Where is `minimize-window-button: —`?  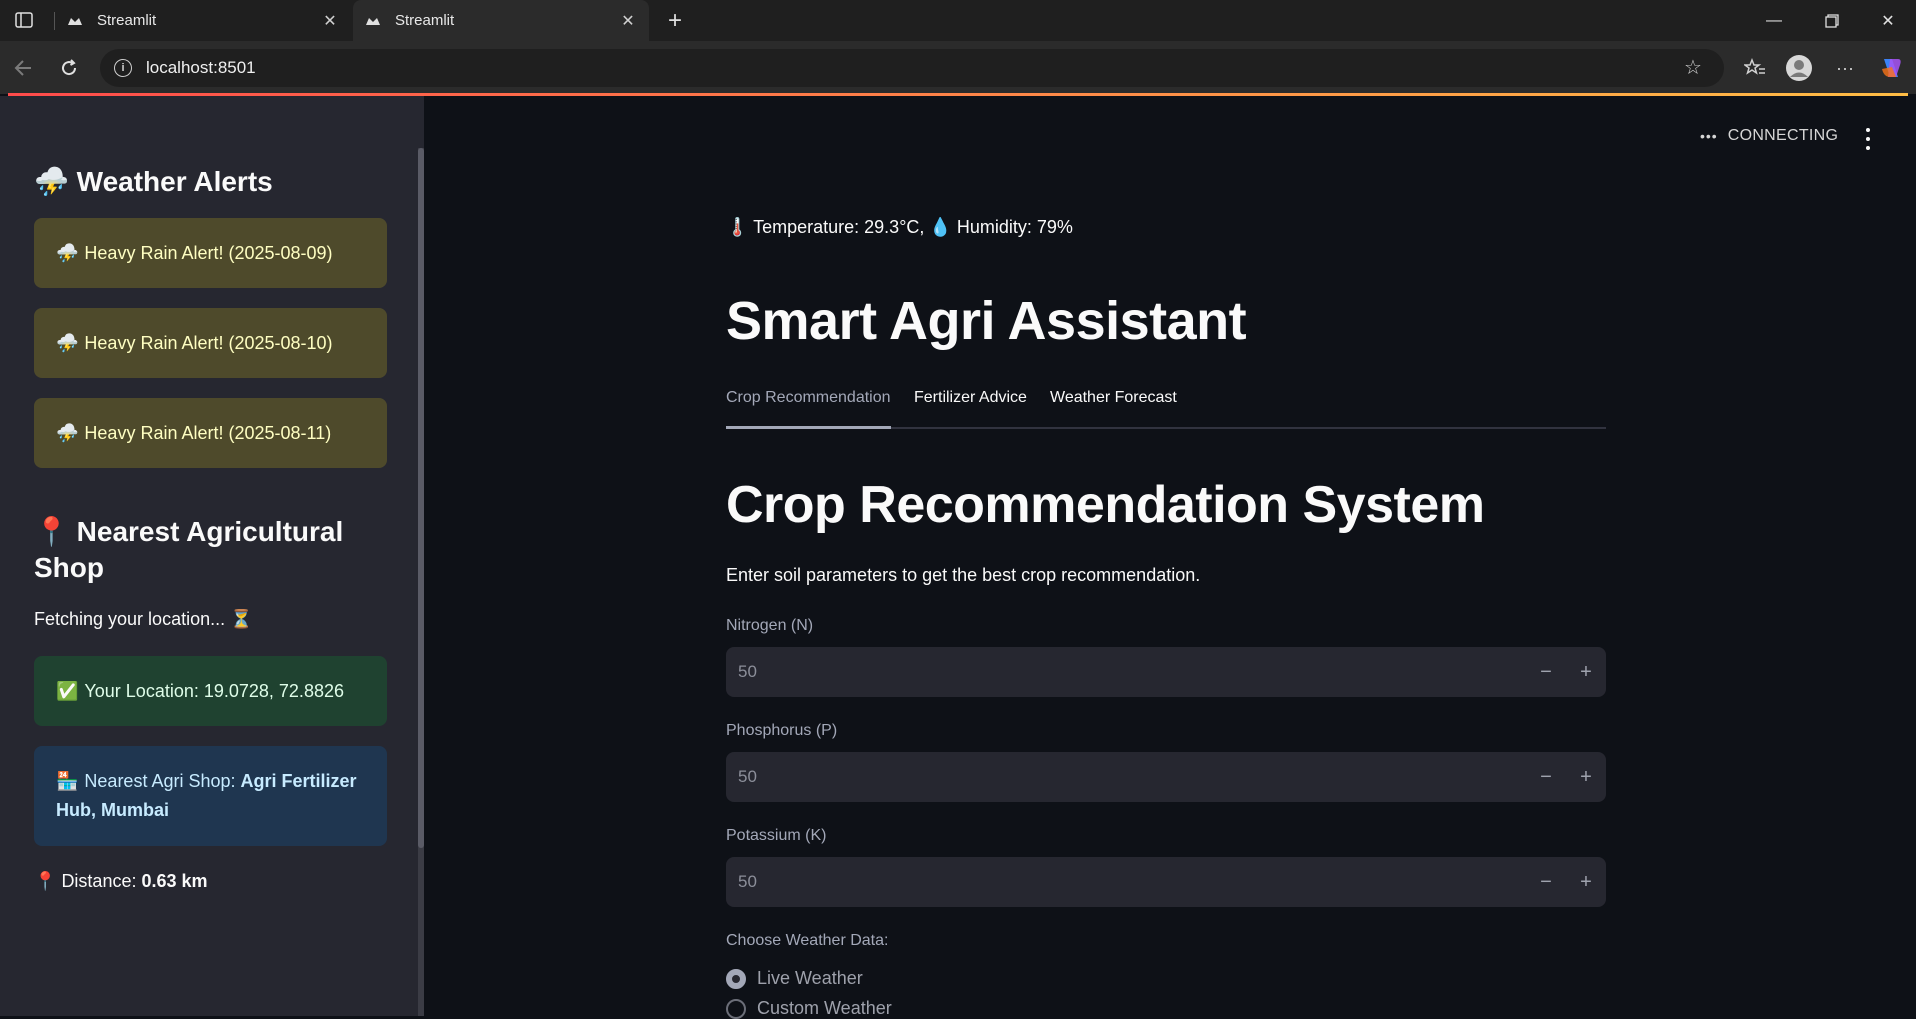 minimize-window-button: — is located at coordinates (1774, 20).